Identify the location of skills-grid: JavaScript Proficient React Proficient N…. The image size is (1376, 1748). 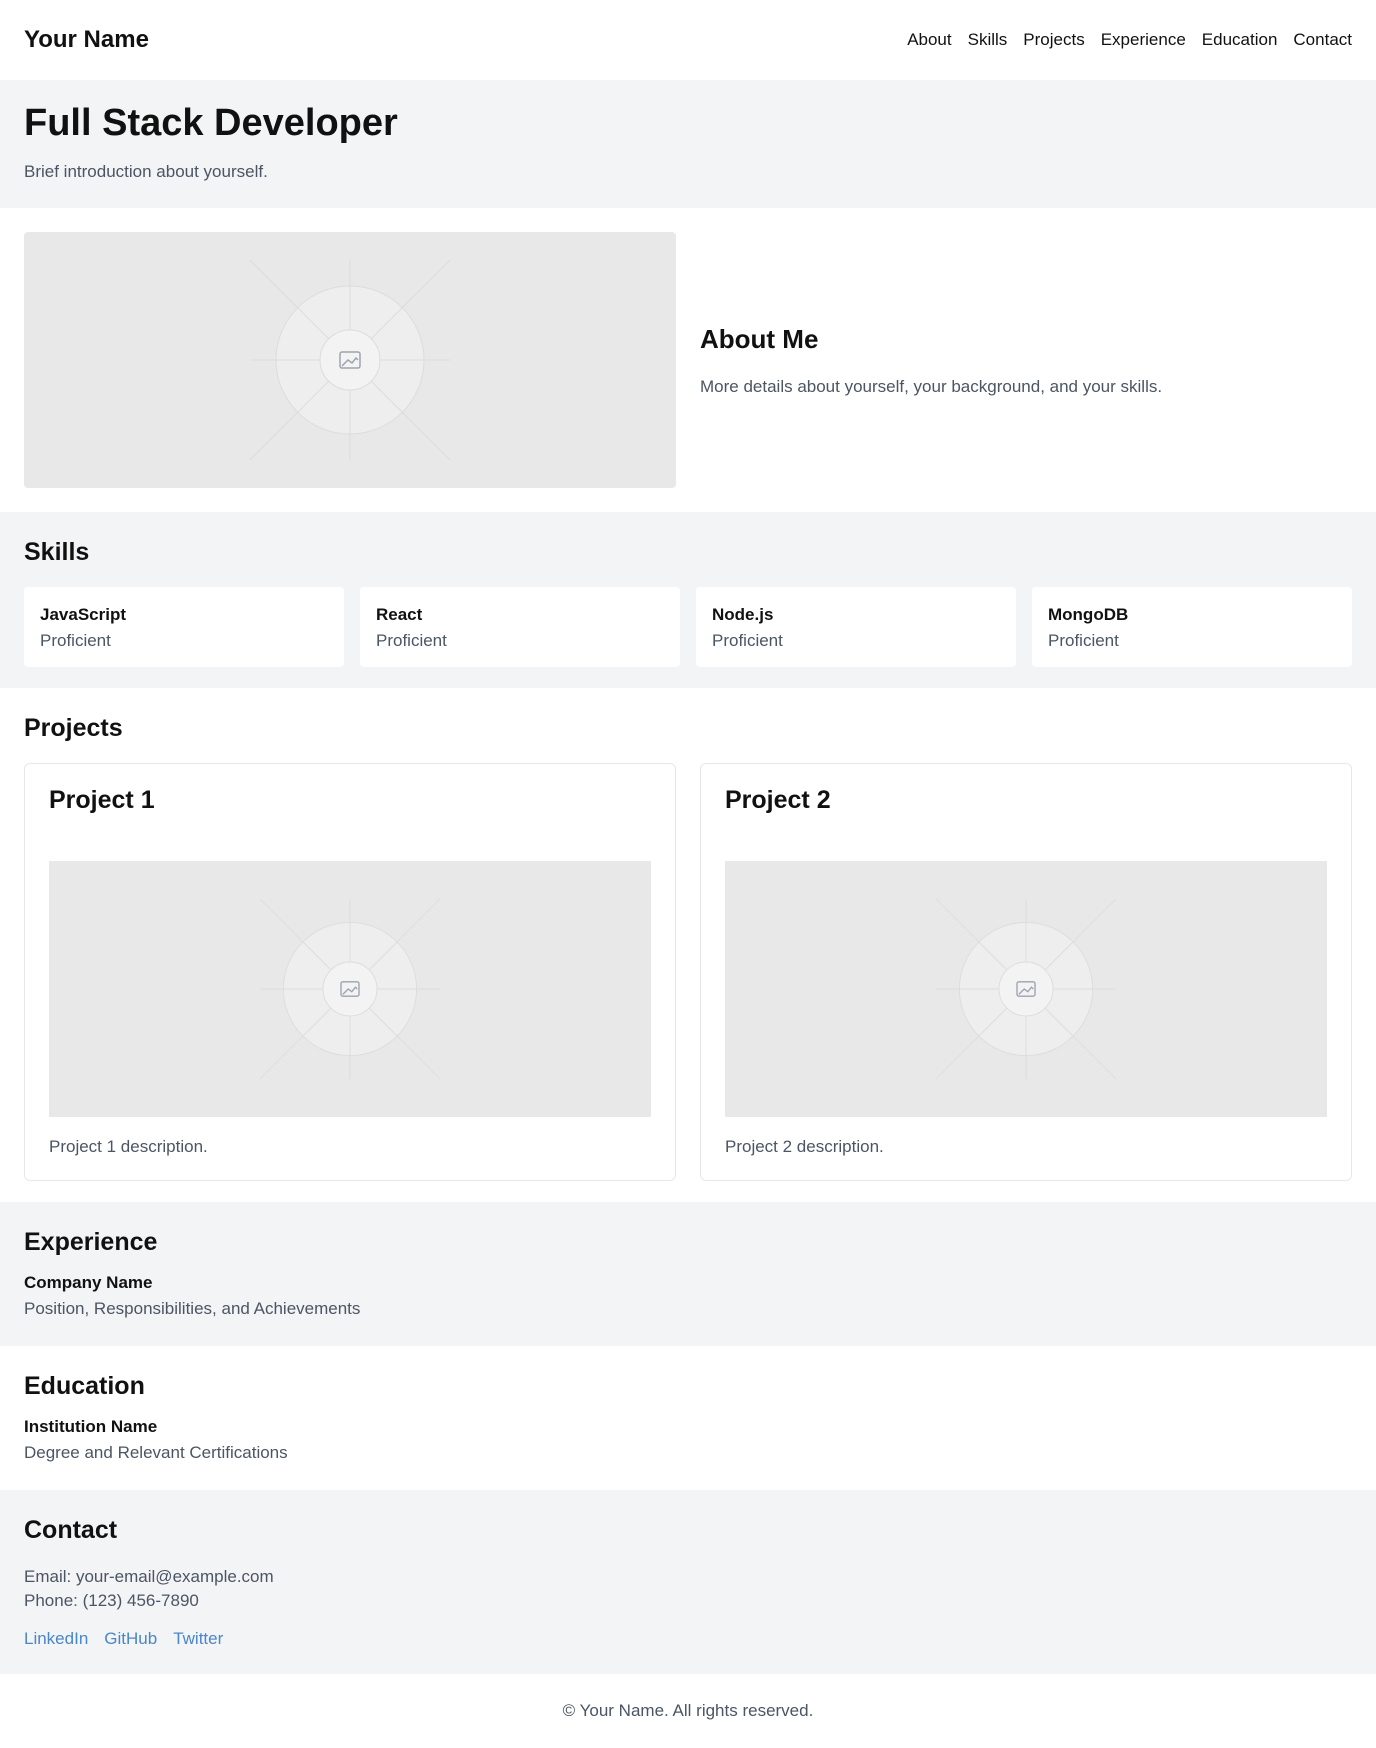
(688, 627).